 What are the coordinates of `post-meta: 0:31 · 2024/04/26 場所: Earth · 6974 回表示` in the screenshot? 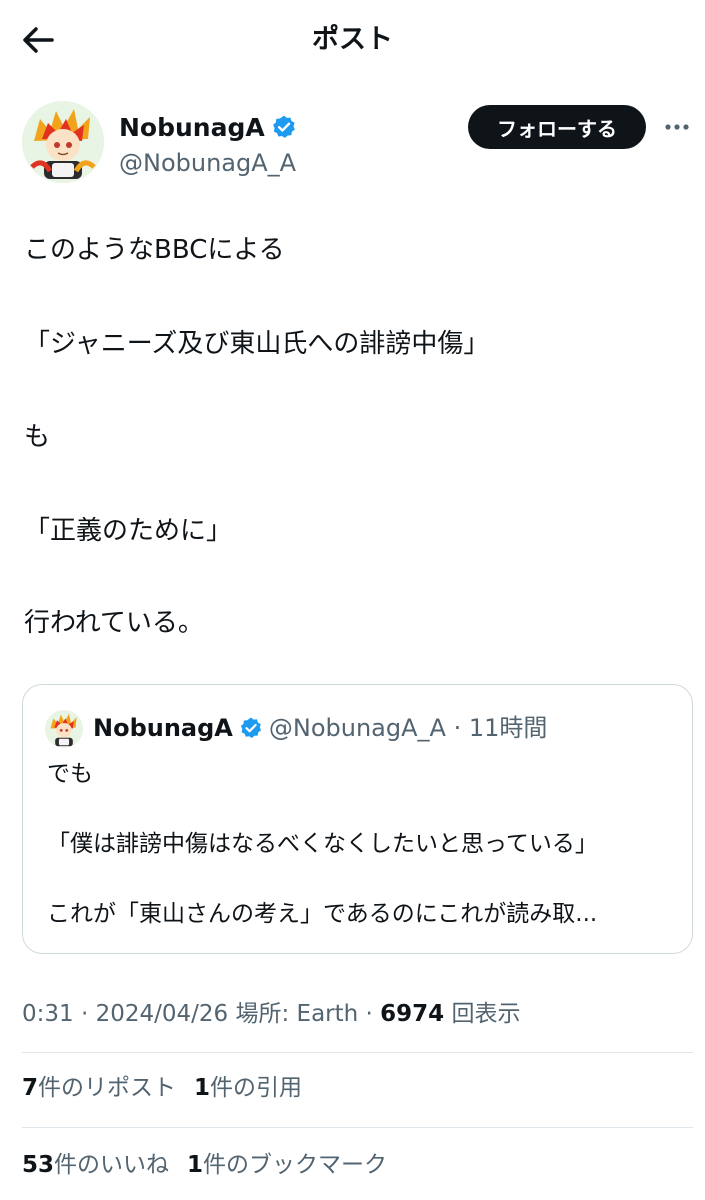 It's located at (271, 1014).